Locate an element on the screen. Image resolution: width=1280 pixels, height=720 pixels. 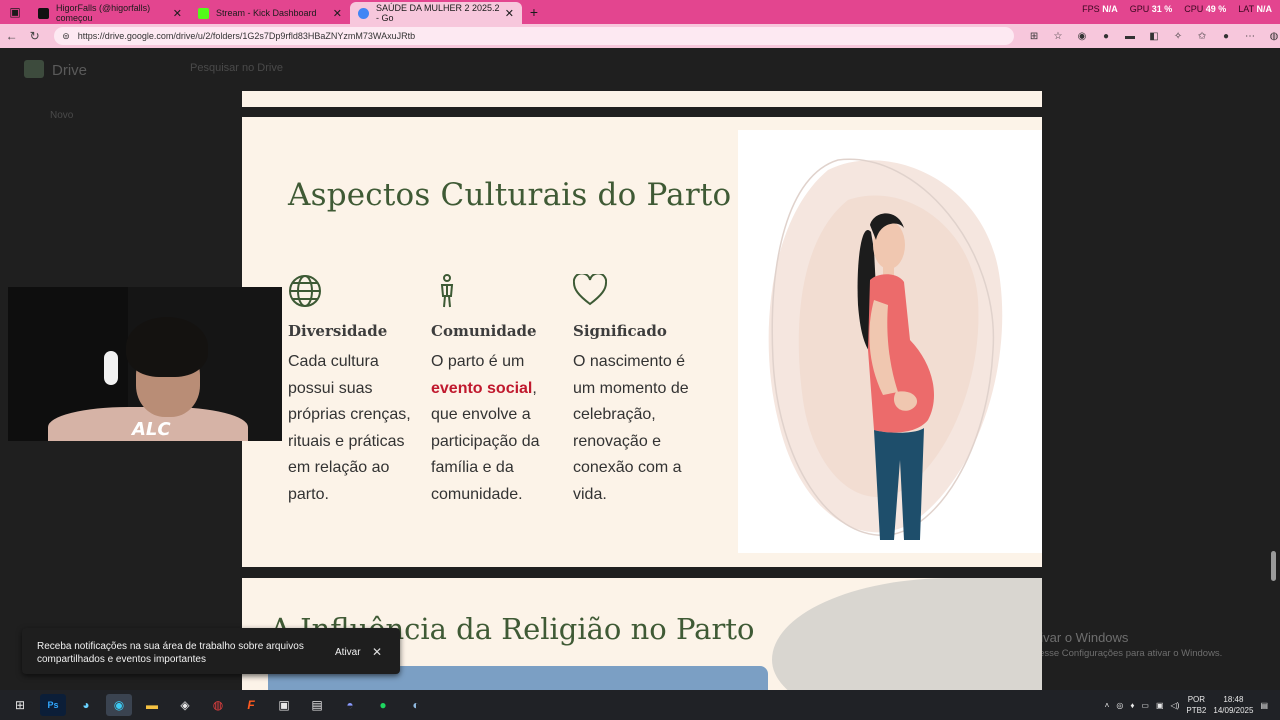
kick-favicon-icon is located at coordinates (203, 13).